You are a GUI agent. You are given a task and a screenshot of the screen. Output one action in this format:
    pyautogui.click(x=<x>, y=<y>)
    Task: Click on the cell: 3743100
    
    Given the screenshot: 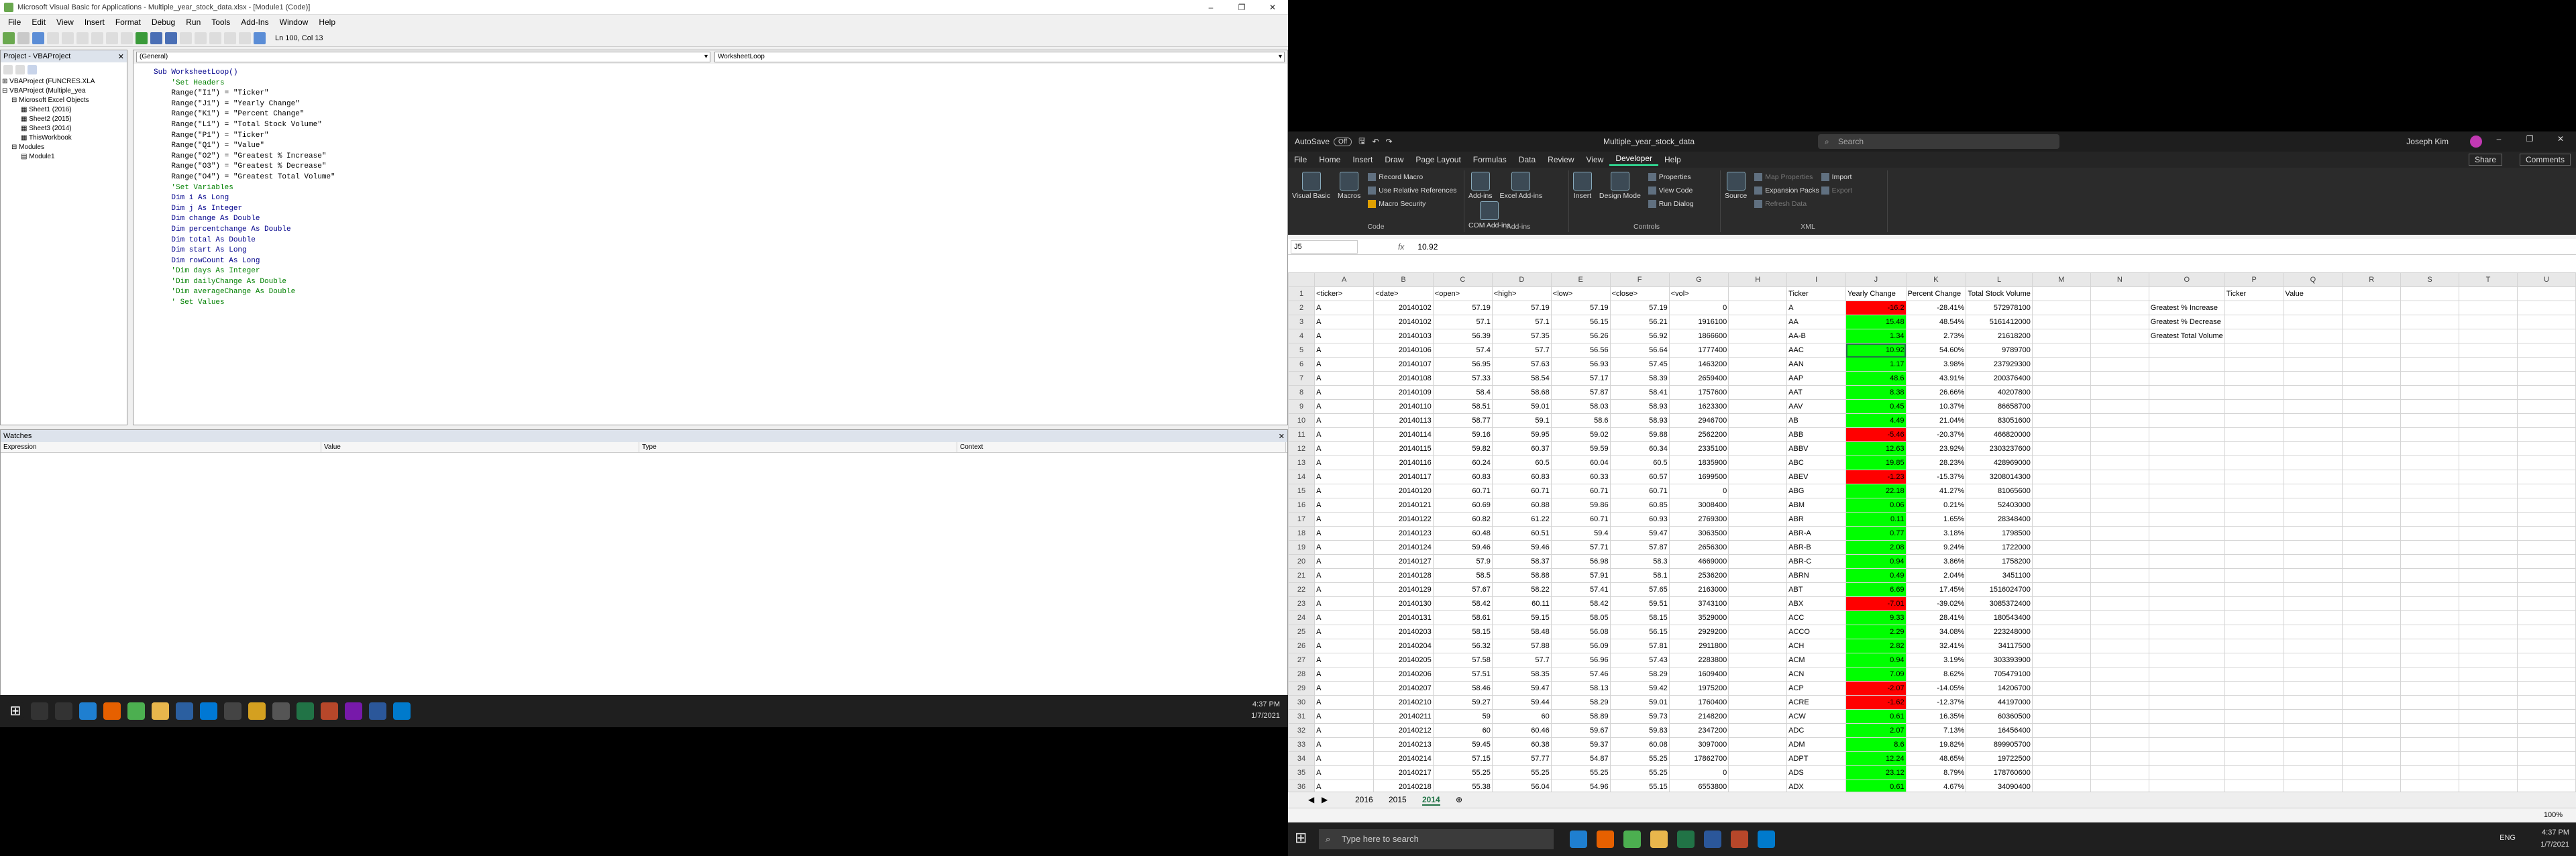 What is the action you would take?
    pyautogui.click(x=1698, y=603)
    